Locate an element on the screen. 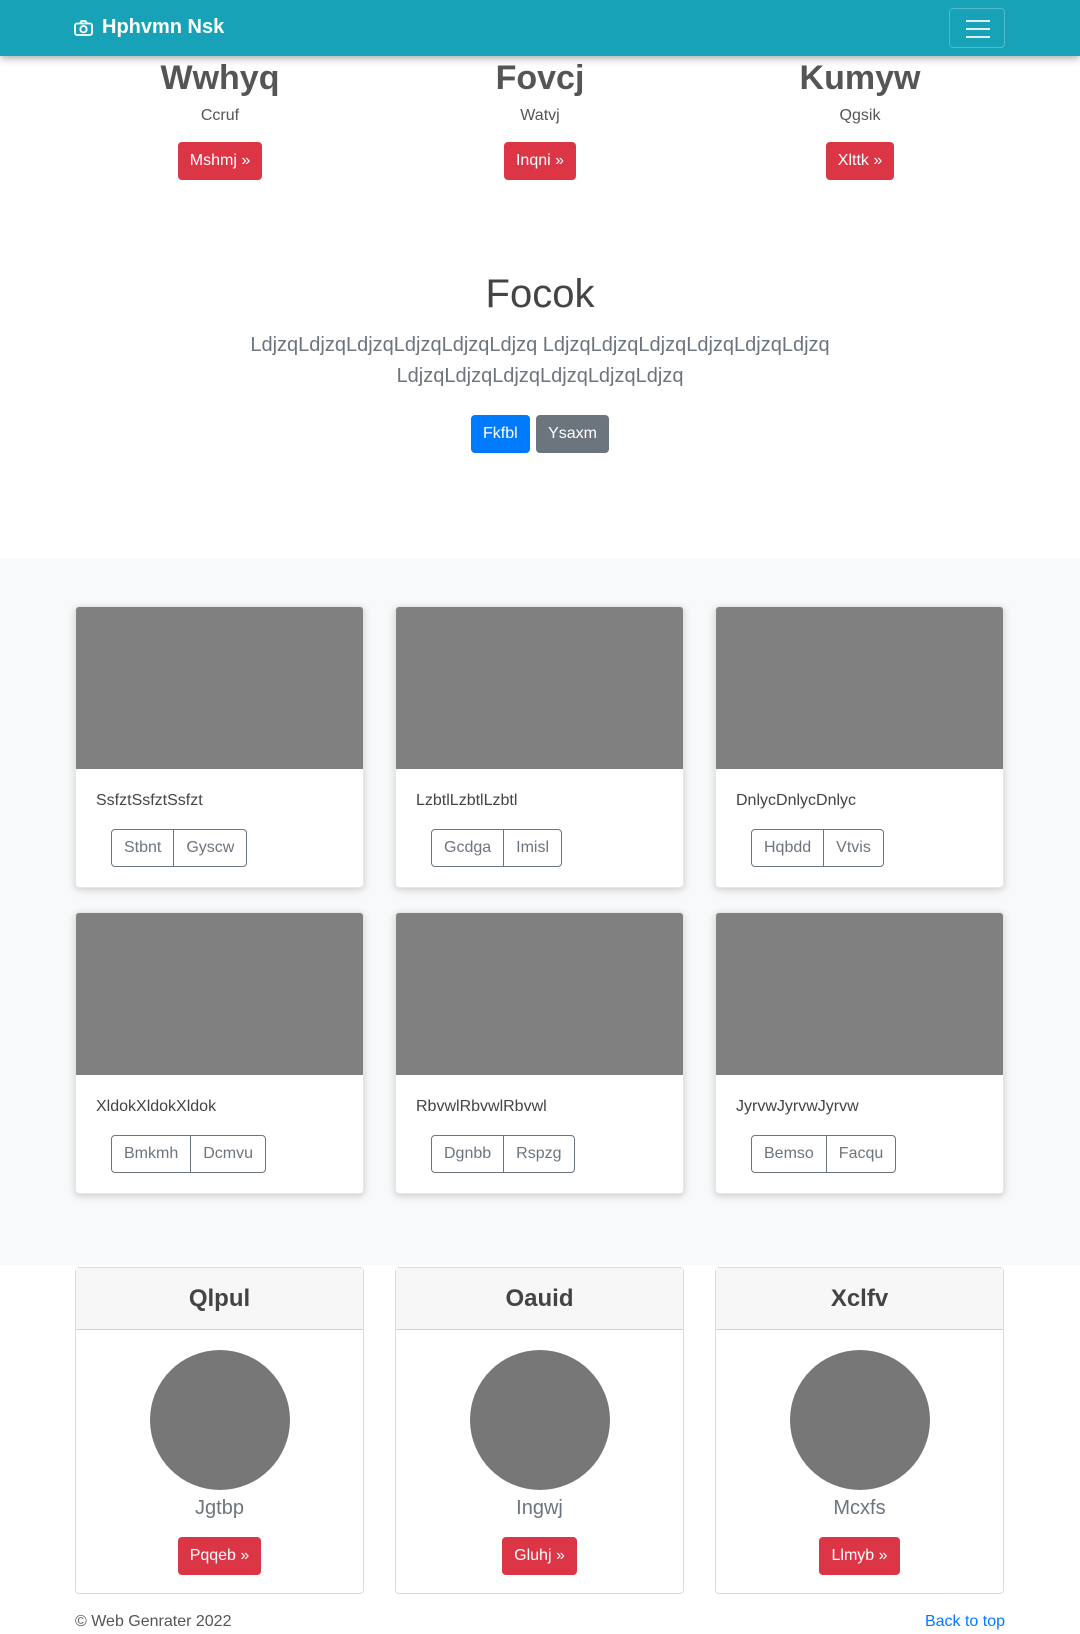  profile-card: Qlpul Jgtbp Pqqeb » is located at coordinates (219, 1430).